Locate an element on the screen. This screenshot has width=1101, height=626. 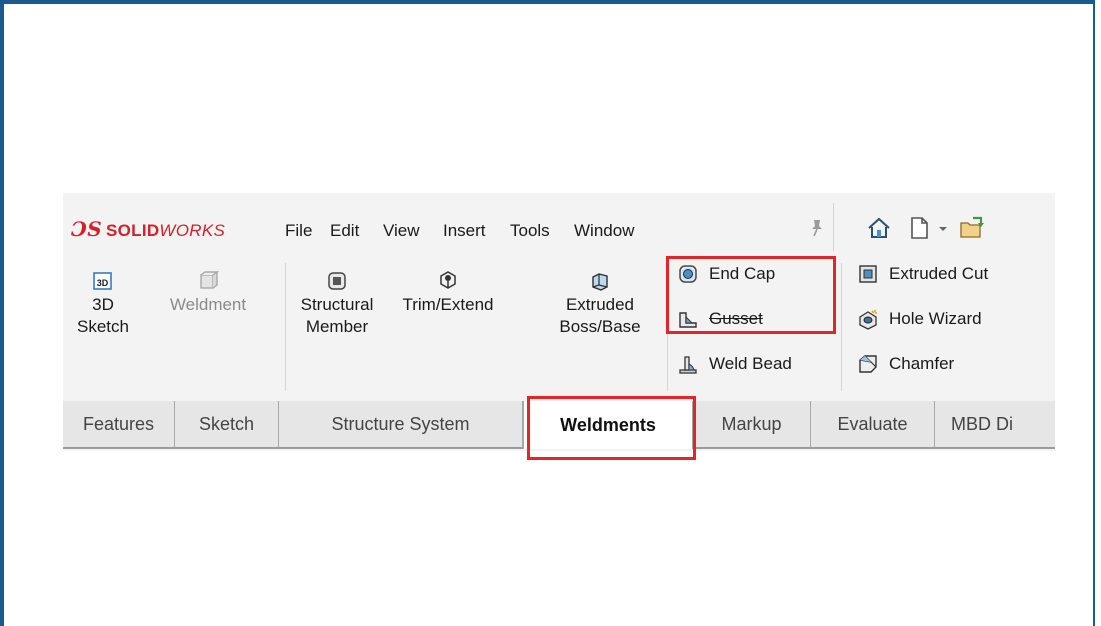
weldment-label: Weldment is located at coordinates (208, 304).